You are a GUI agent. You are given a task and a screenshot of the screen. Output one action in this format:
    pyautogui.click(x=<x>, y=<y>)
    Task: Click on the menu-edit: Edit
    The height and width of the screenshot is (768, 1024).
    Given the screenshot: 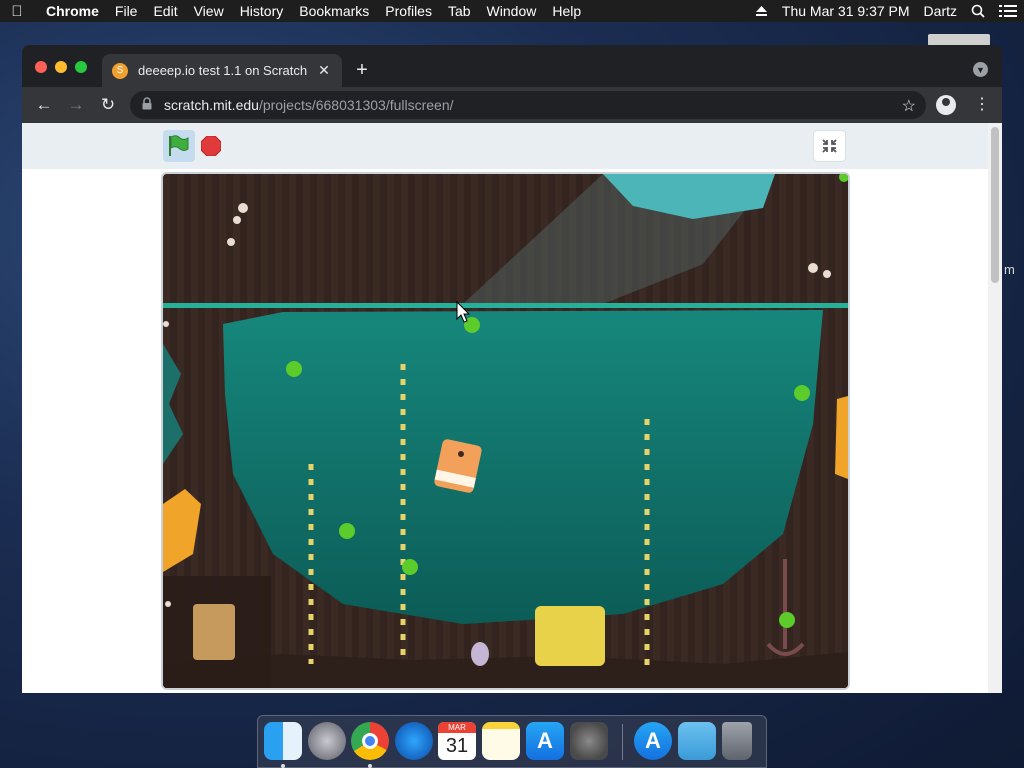 What is the action you would take?
    pyautogui.click(x=165, y=11)
    